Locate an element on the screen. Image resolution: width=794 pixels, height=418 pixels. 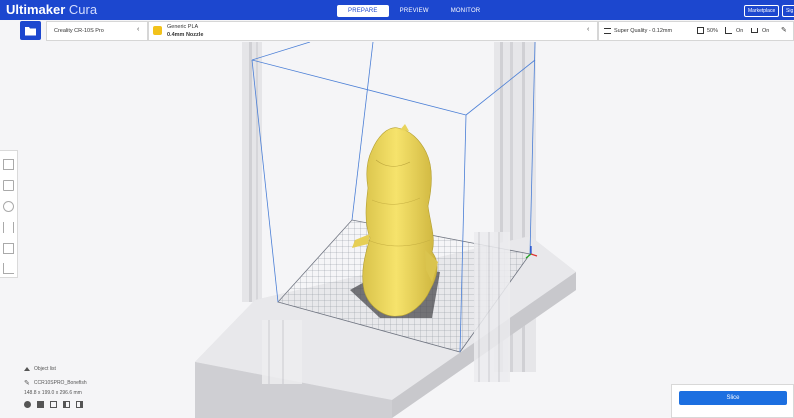
3d-model-fish is located at coordinates (395, 220).